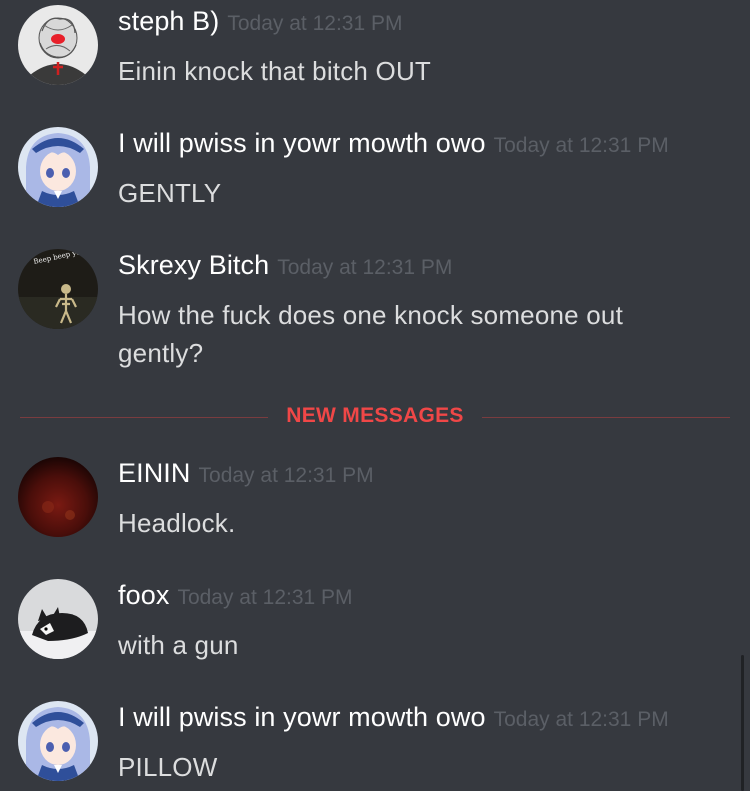 The height and width of the screenshot is (791, 750). What do you see at coordinates (168, 767) in the screenshot?
I see `message-content: PILLOW` at bounding box center [168, 767].